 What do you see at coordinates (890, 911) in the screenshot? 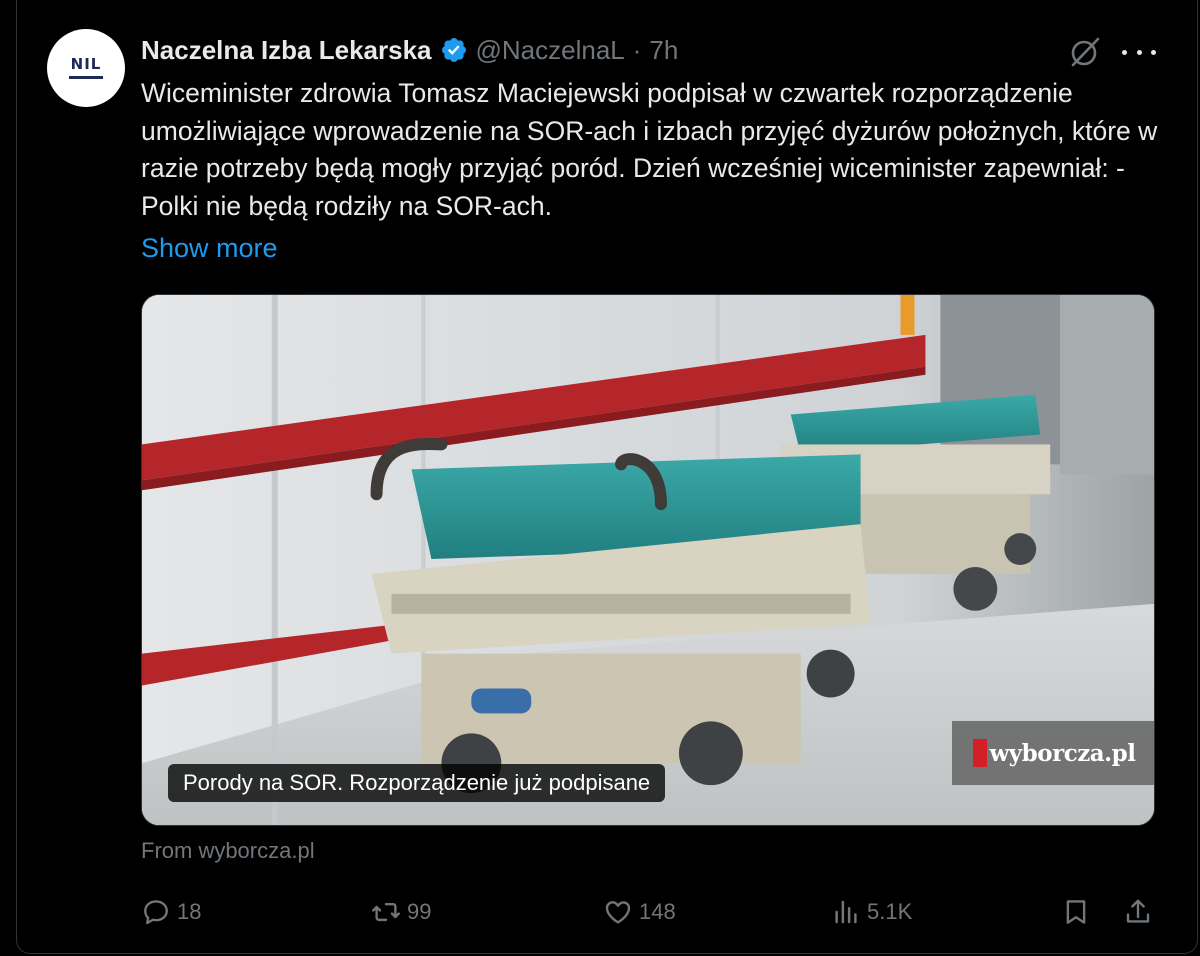
I see `views-count: 5.1K` at bounding box center [890, 911].